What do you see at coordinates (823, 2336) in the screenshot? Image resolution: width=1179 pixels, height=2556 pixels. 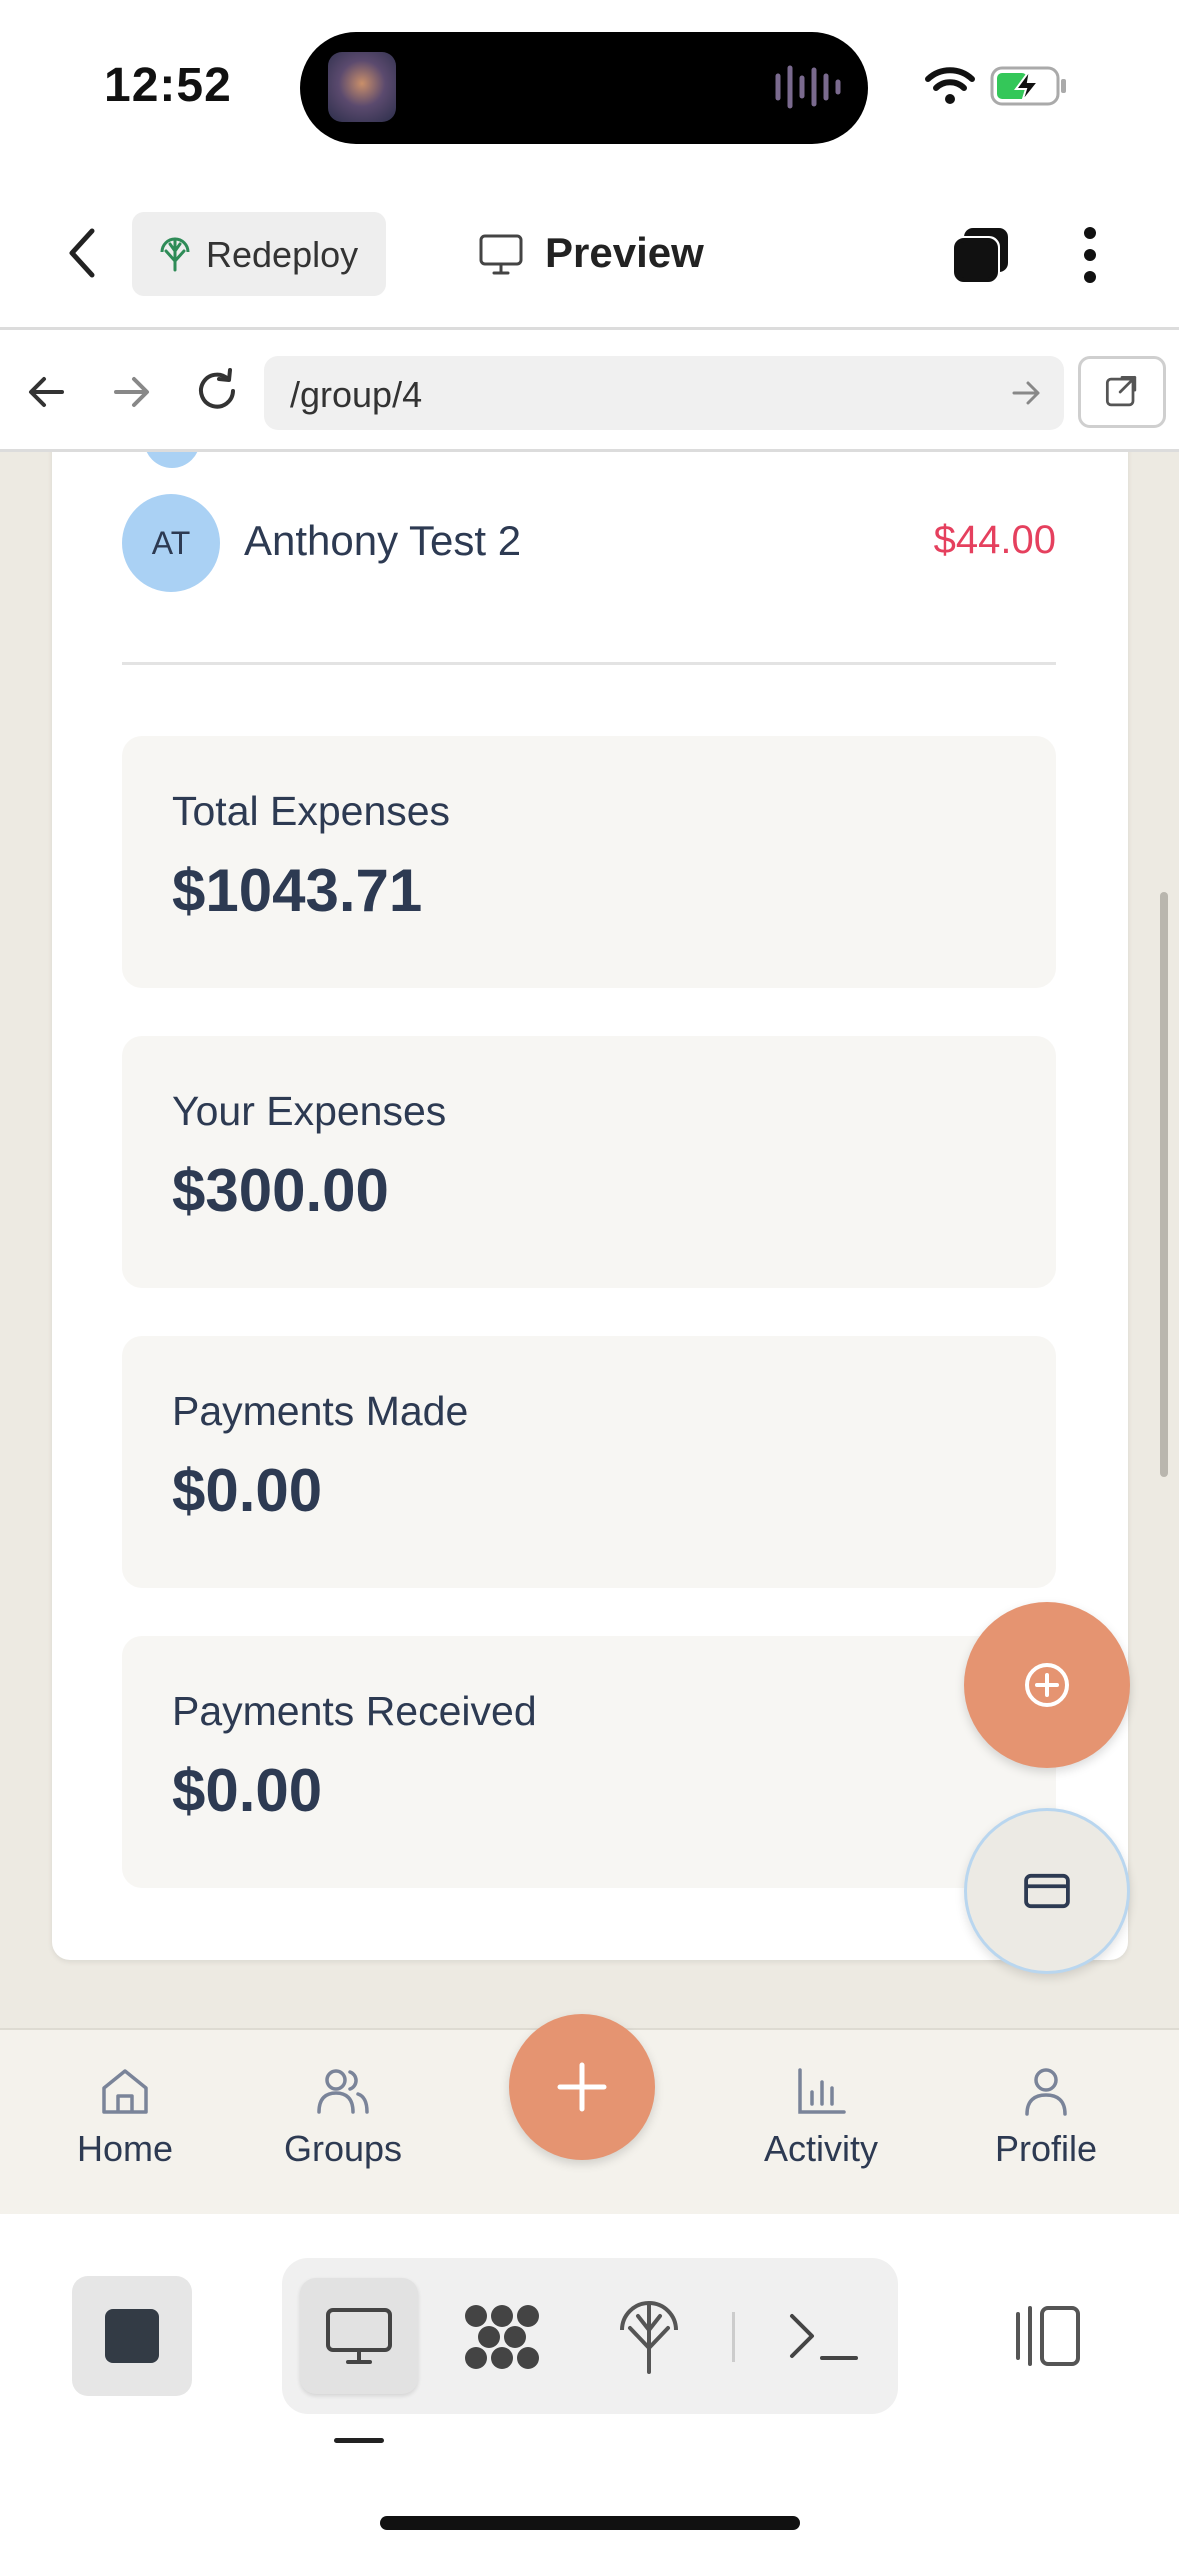 I see `terminal-icon` at bounding box center [823, 2336].